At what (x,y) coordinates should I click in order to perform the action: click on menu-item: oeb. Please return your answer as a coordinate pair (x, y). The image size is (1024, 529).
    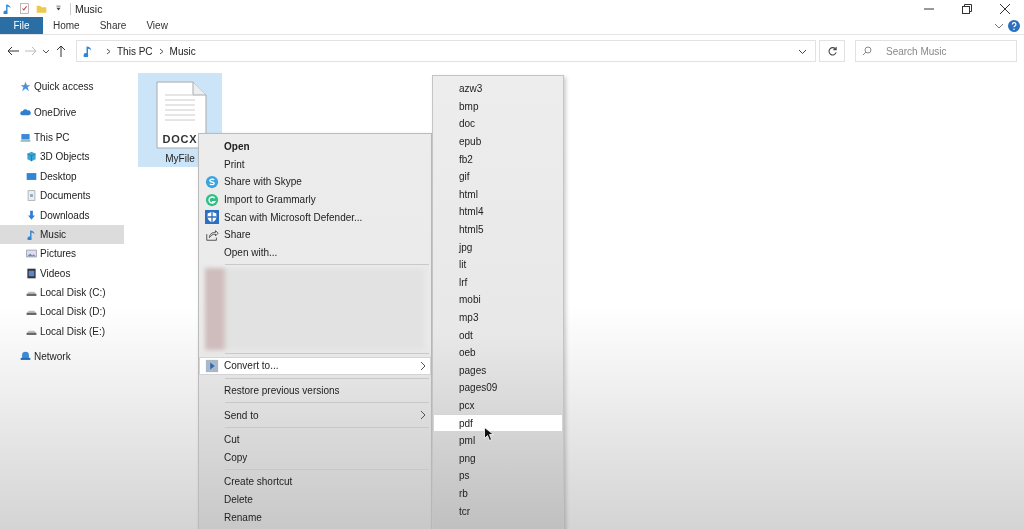
    Looking at the image, I should click on (498, 352).